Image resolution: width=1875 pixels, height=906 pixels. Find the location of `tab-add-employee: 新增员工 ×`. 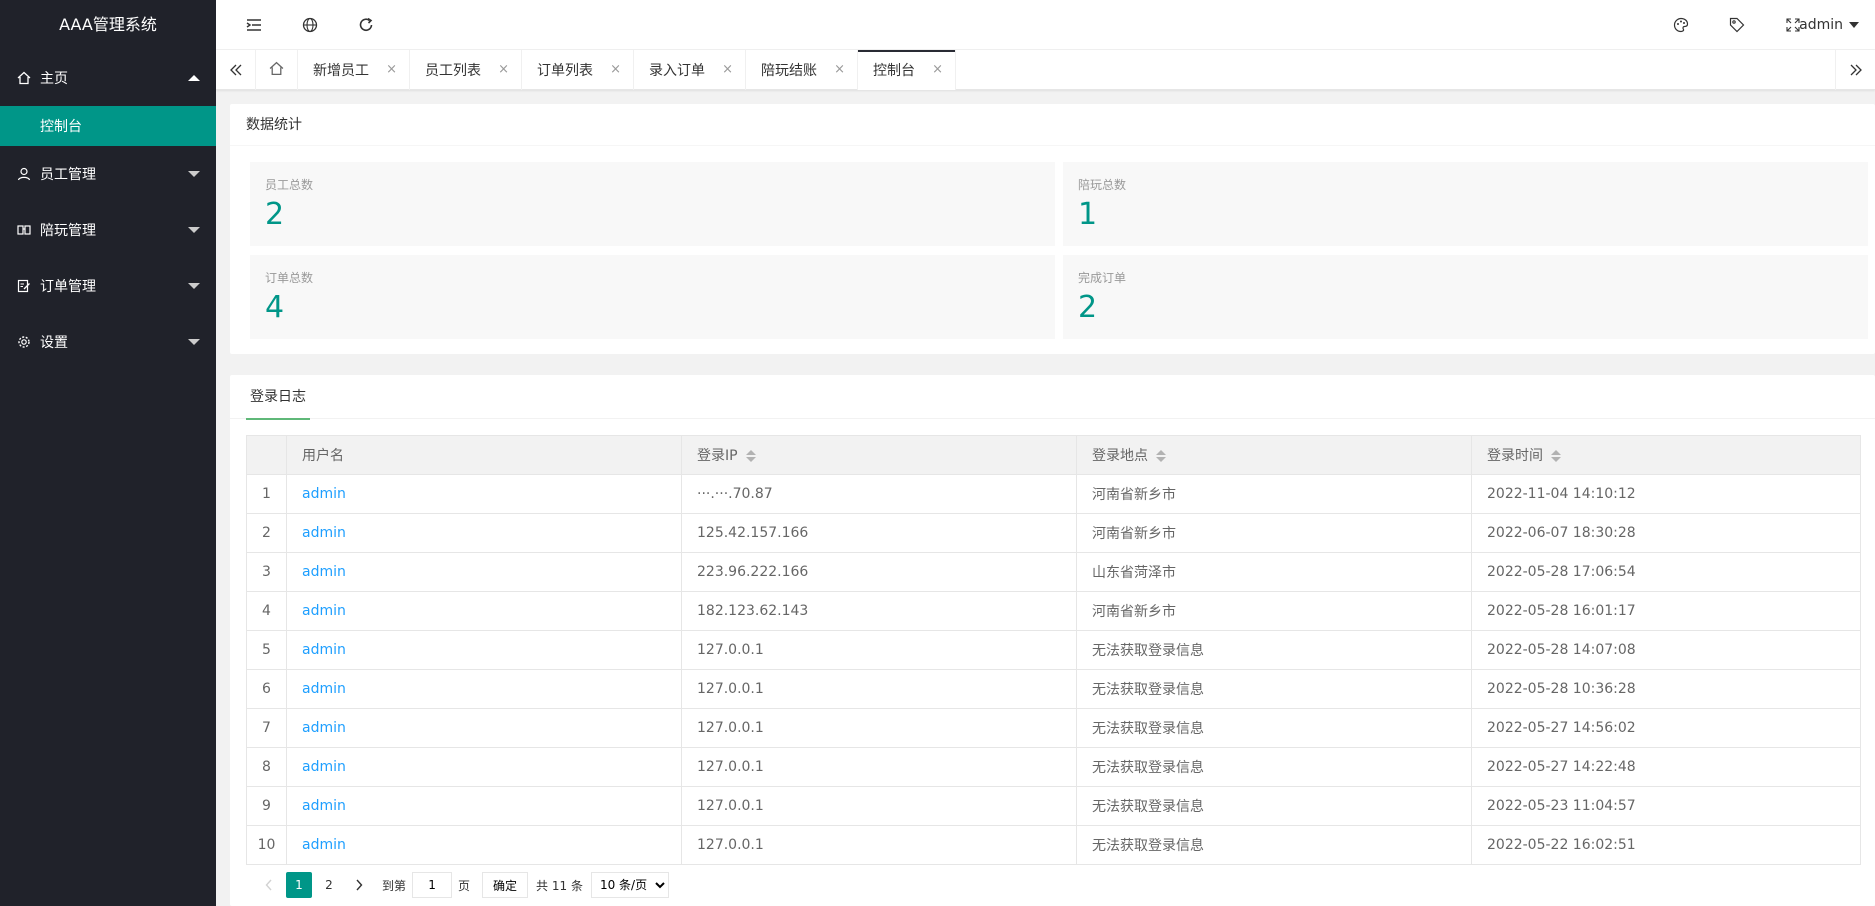

tab-add-employee: 新增员工 × is located at coordinates (354, 70).